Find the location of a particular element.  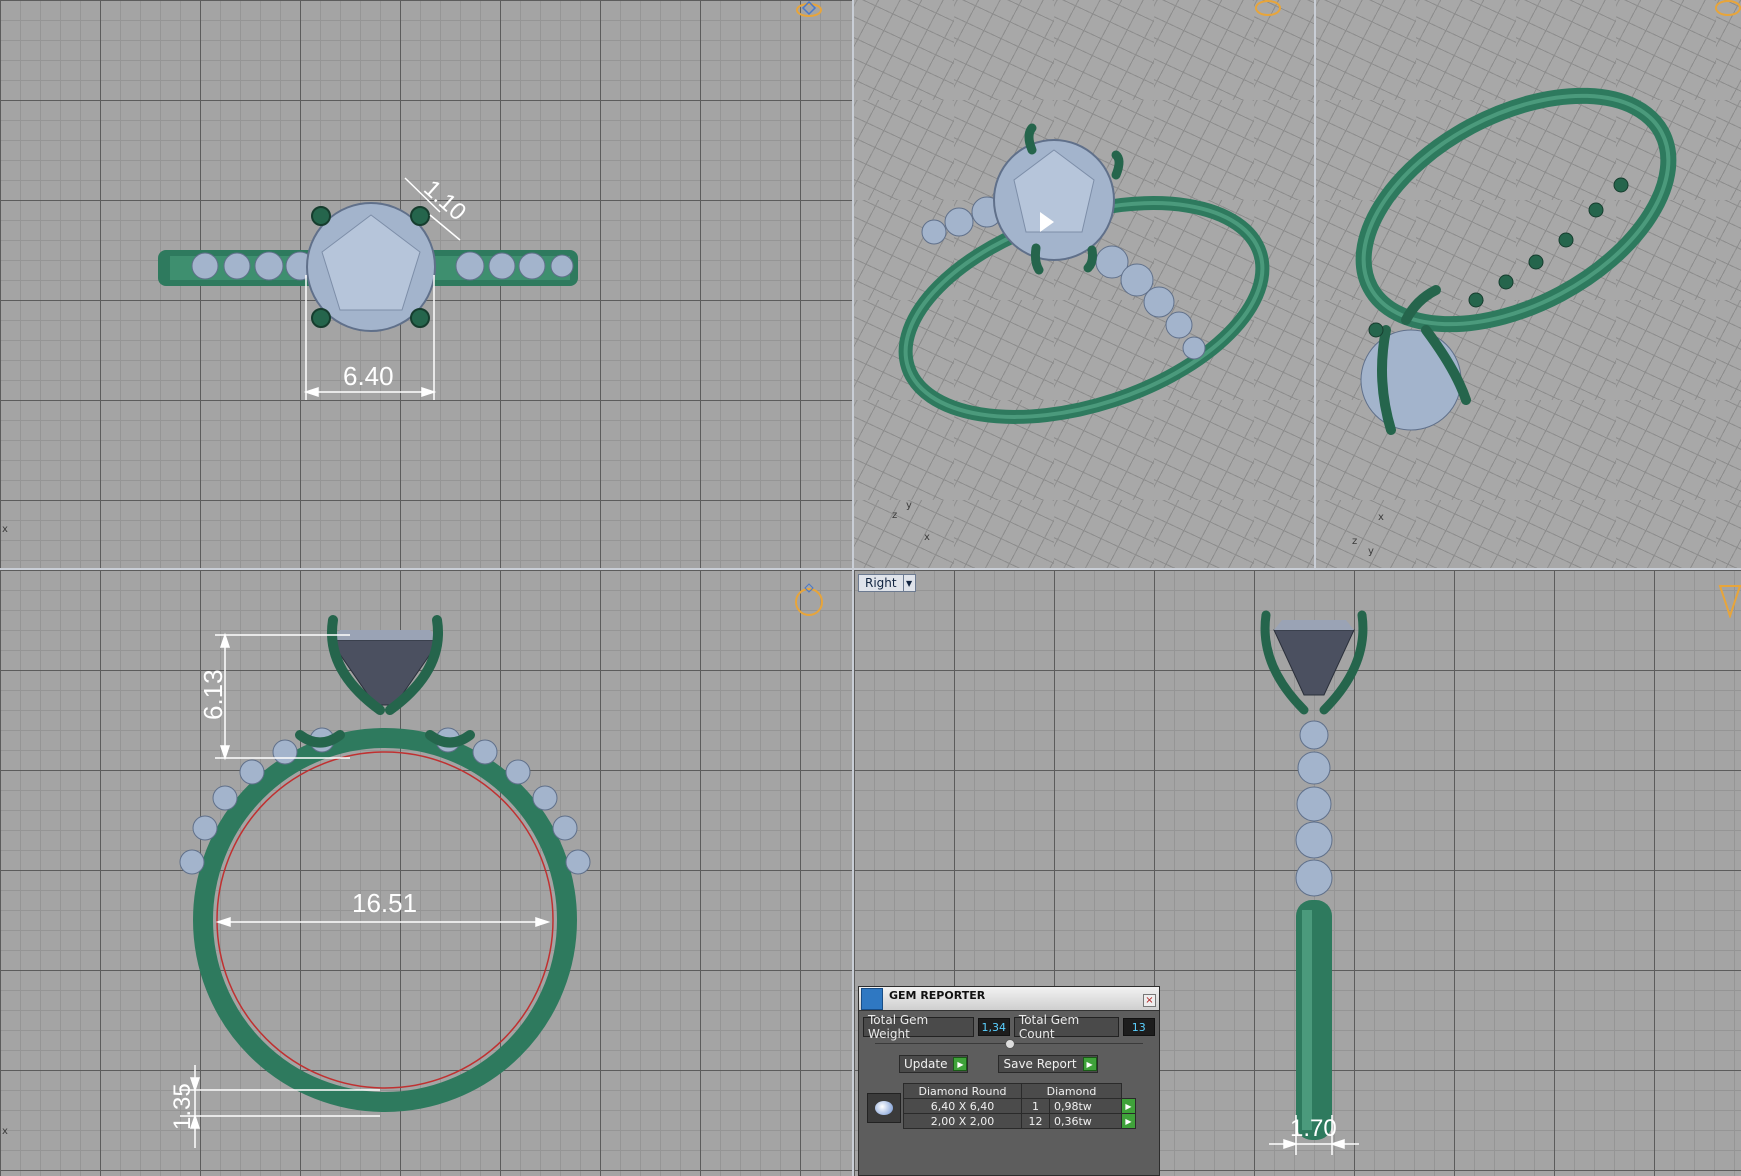

dim-right-shank-width: 1.70 is located at coordinates (1313, 1128).